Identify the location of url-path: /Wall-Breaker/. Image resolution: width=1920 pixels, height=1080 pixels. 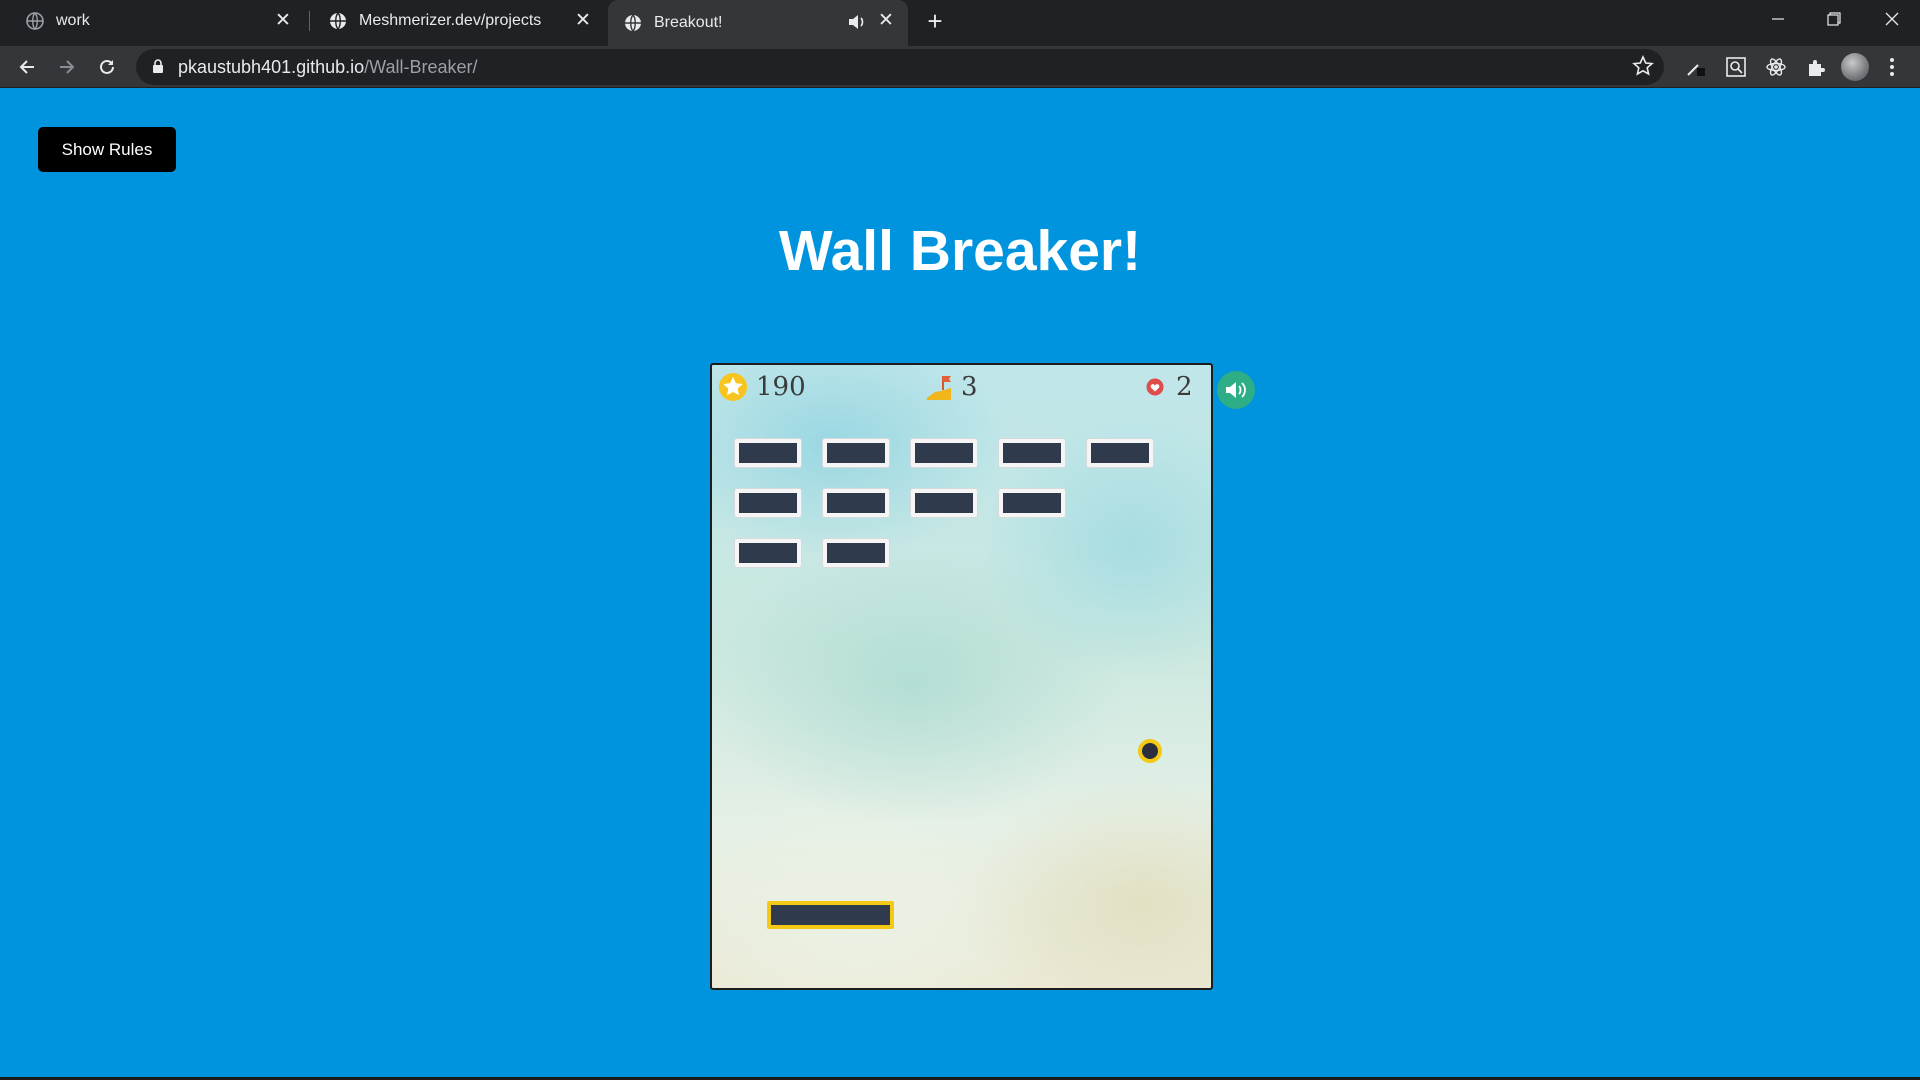
(421, 67).